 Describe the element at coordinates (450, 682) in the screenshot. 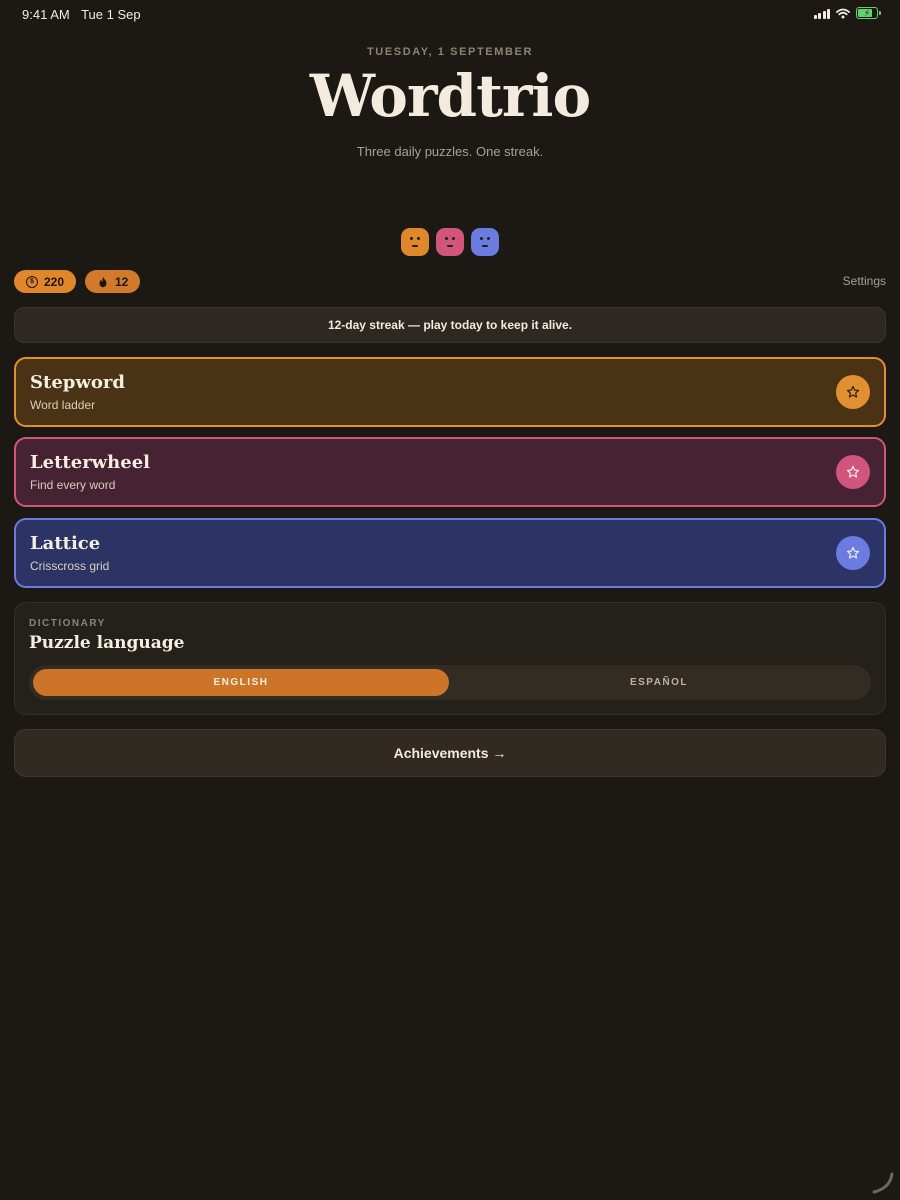

I see `language-segmented-control: ENGLISH ESPAÑOL` at that location.